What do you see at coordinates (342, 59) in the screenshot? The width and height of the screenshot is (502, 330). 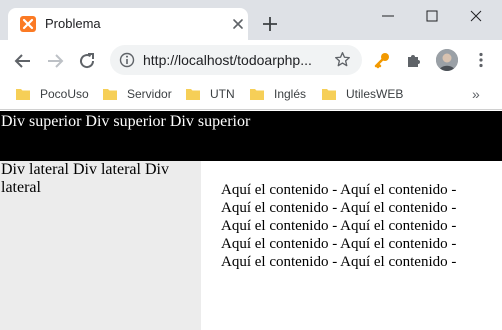 I see `bookmark-star-icon` at bounding box center [342, 59].